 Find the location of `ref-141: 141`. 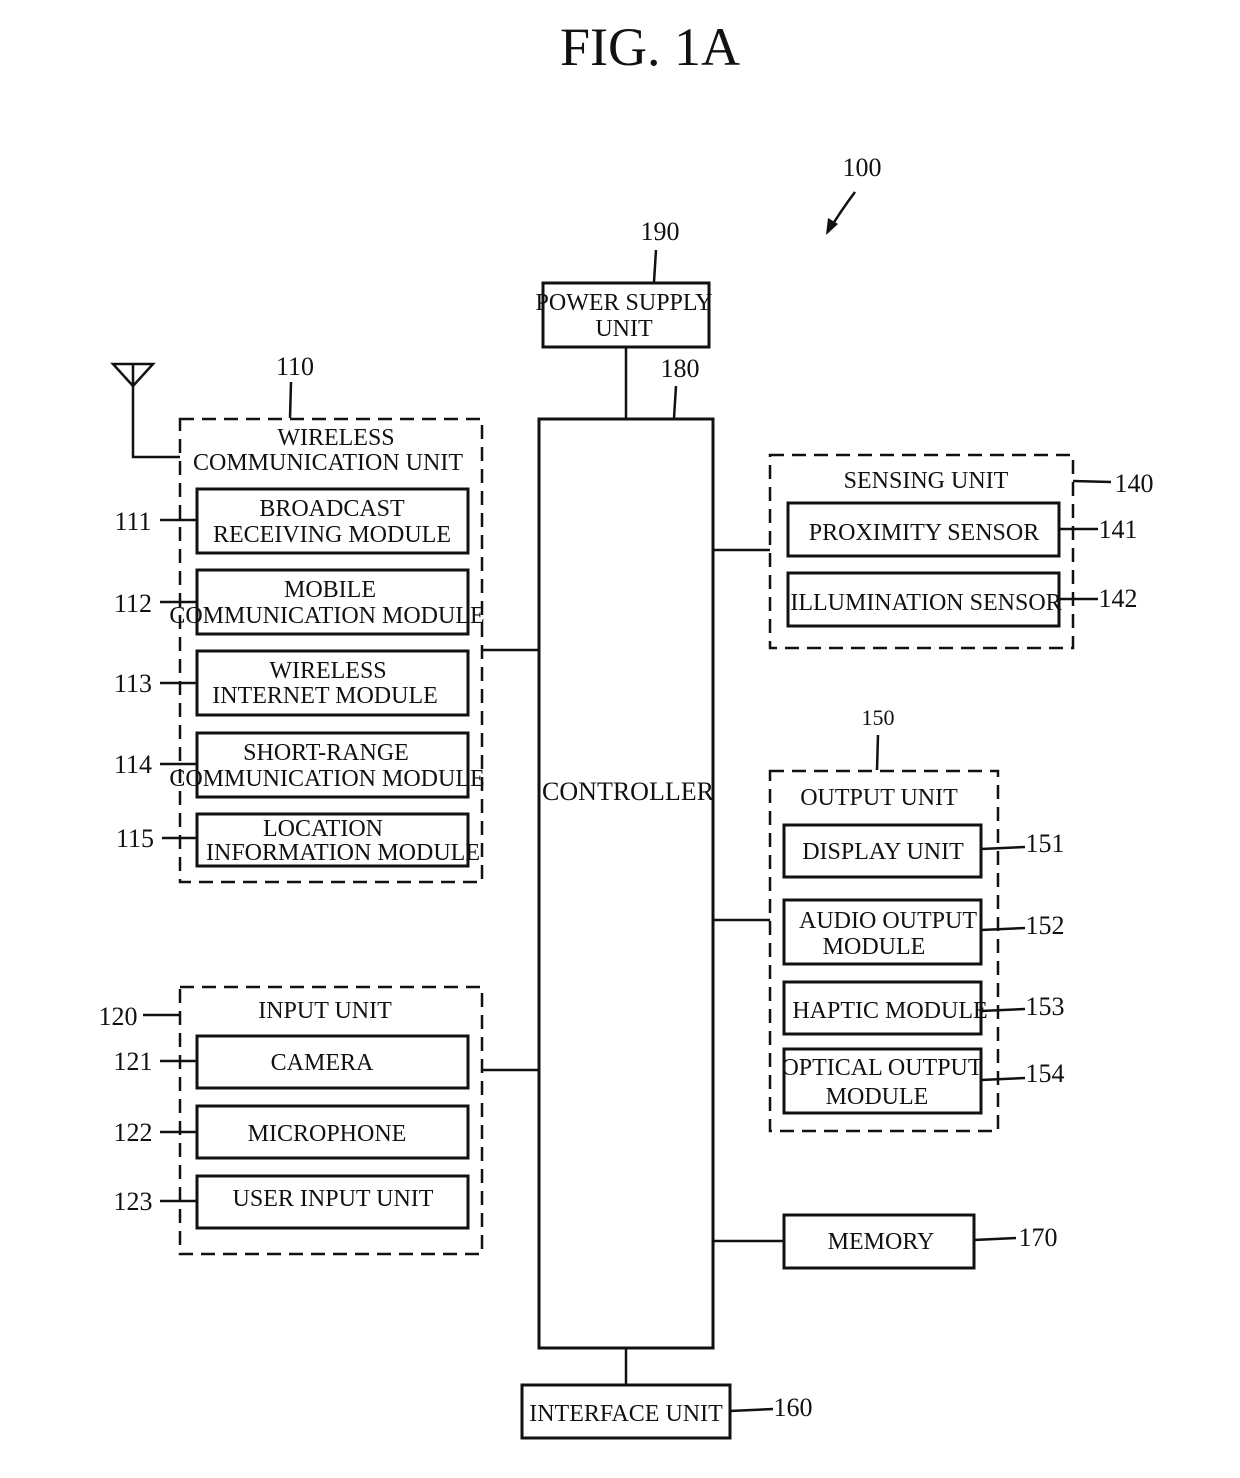

ref-141: 141 is located at coordinates (1118, 529).